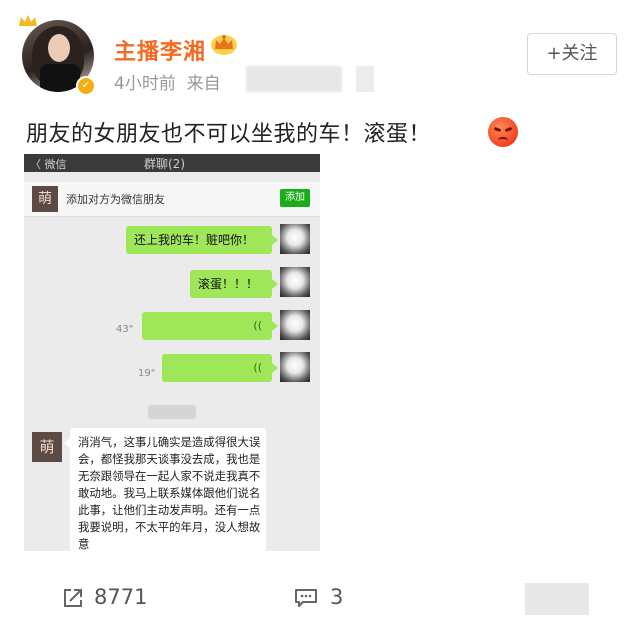 This screenshot has width=640, height=625. What do you see at coordinates (224, 44) in the screenshot?
I see `crown-badge-icon` at bounding box center [224, 44].